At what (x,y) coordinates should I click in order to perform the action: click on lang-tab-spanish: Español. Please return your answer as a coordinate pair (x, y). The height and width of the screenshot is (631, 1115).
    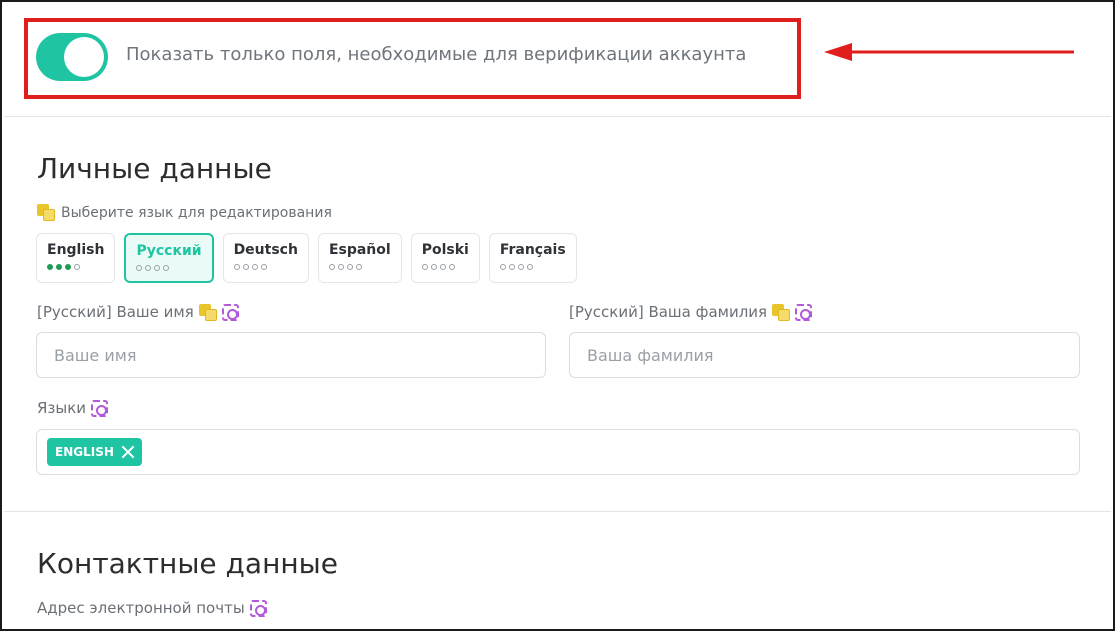
    Looking at the image, I should click on (359, 258).